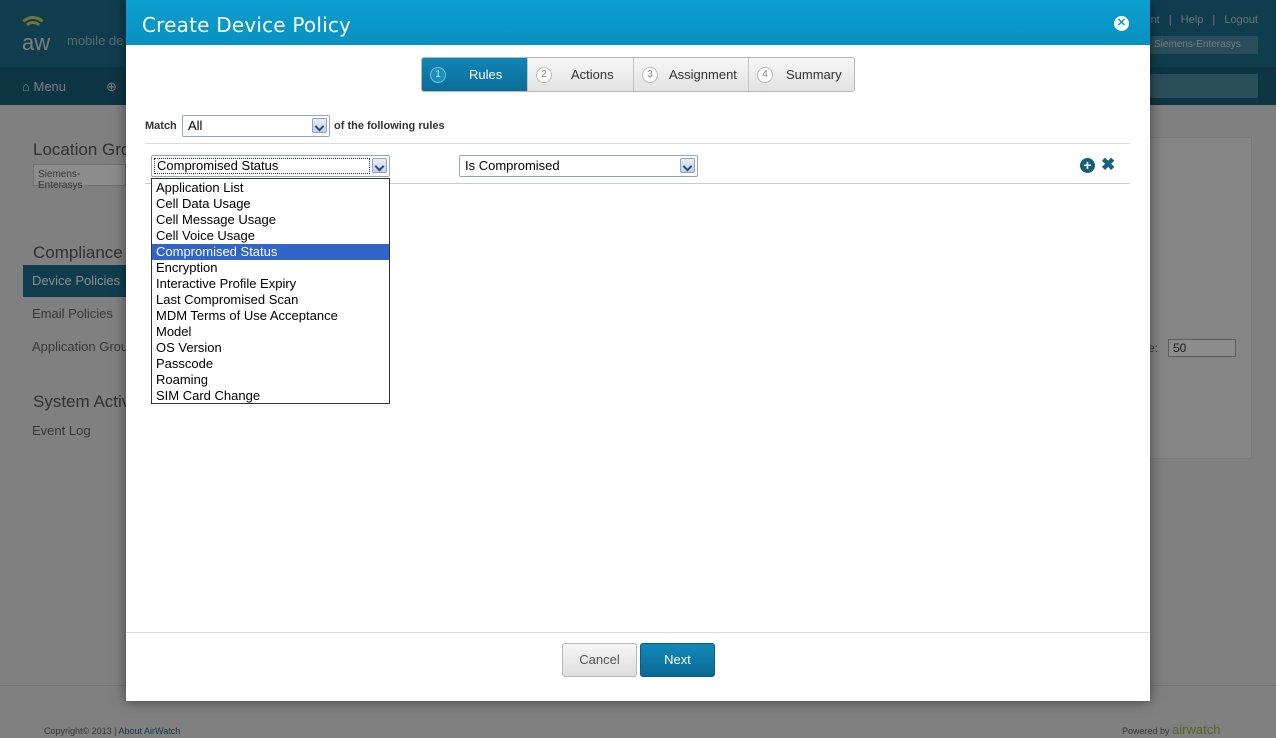  I want to click on footer-divider, so click(638, 632).